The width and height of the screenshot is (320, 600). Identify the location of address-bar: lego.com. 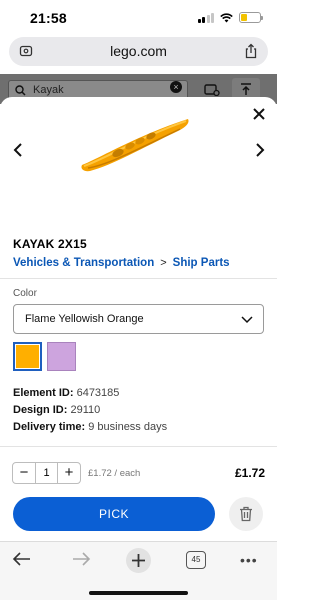
(138, 51).